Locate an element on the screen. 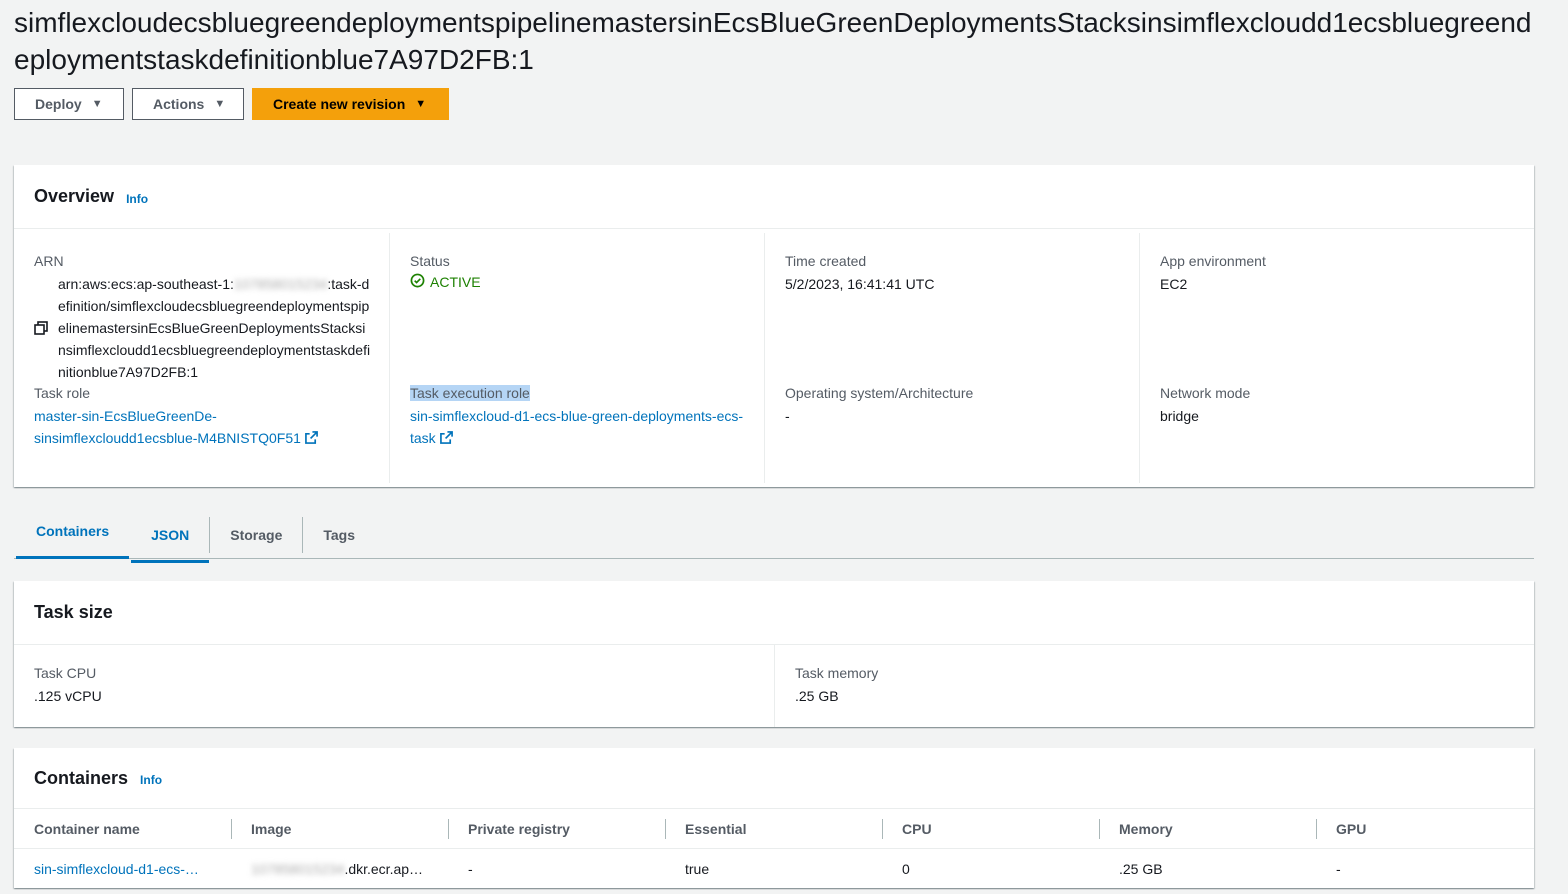 The image size is (1568, 894). actions-button: Actions ▼ is located at coordinates (188, 104).